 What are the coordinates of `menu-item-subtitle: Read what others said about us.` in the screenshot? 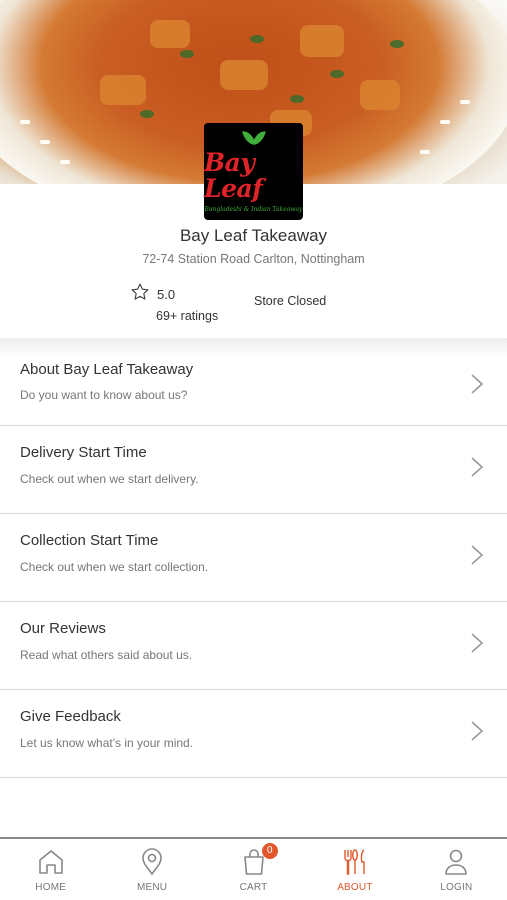 It's located at (106, 655).